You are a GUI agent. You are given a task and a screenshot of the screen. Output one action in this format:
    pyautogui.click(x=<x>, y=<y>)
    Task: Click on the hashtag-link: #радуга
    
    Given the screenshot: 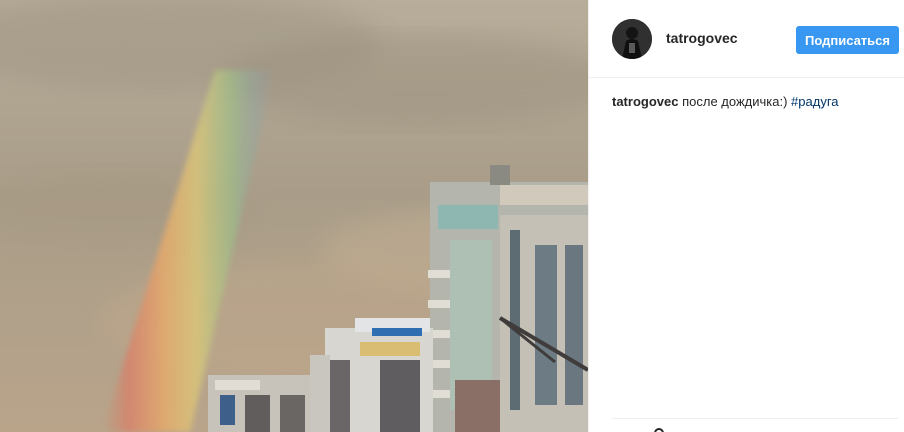 What is the action you would take?
    pyautogui.click(x=814, y=101)
    